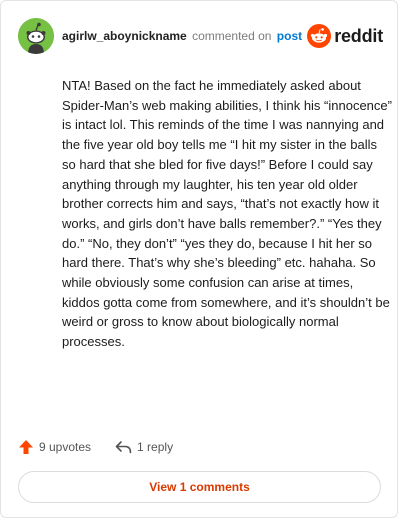 The image size is (400, 520). Describe the element at coordinates (95, 447) in the screenshot. I see `comment-actions: 9 upvotes 1 reply` at that location.